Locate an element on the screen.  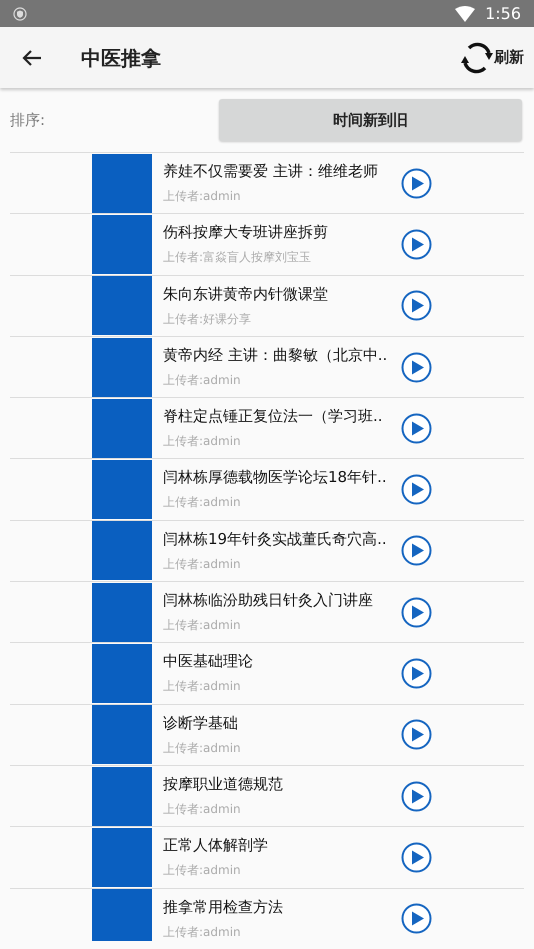
video-title: 闫林栋临汾助残日针灸入门讲座 is located at coordinates (268, 601).